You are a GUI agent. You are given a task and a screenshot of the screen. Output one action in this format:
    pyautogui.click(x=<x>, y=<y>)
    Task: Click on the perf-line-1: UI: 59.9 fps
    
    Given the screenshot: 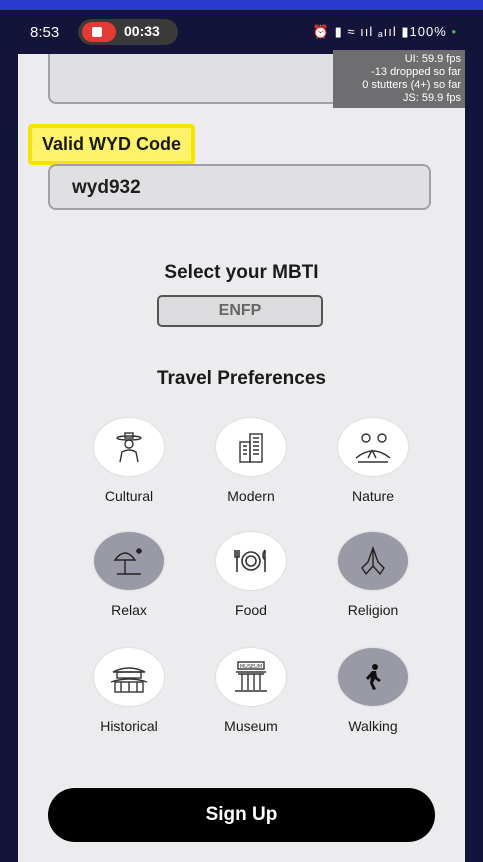 What is the action you would take?
    pyautogui.click(x=432, y=59)
    